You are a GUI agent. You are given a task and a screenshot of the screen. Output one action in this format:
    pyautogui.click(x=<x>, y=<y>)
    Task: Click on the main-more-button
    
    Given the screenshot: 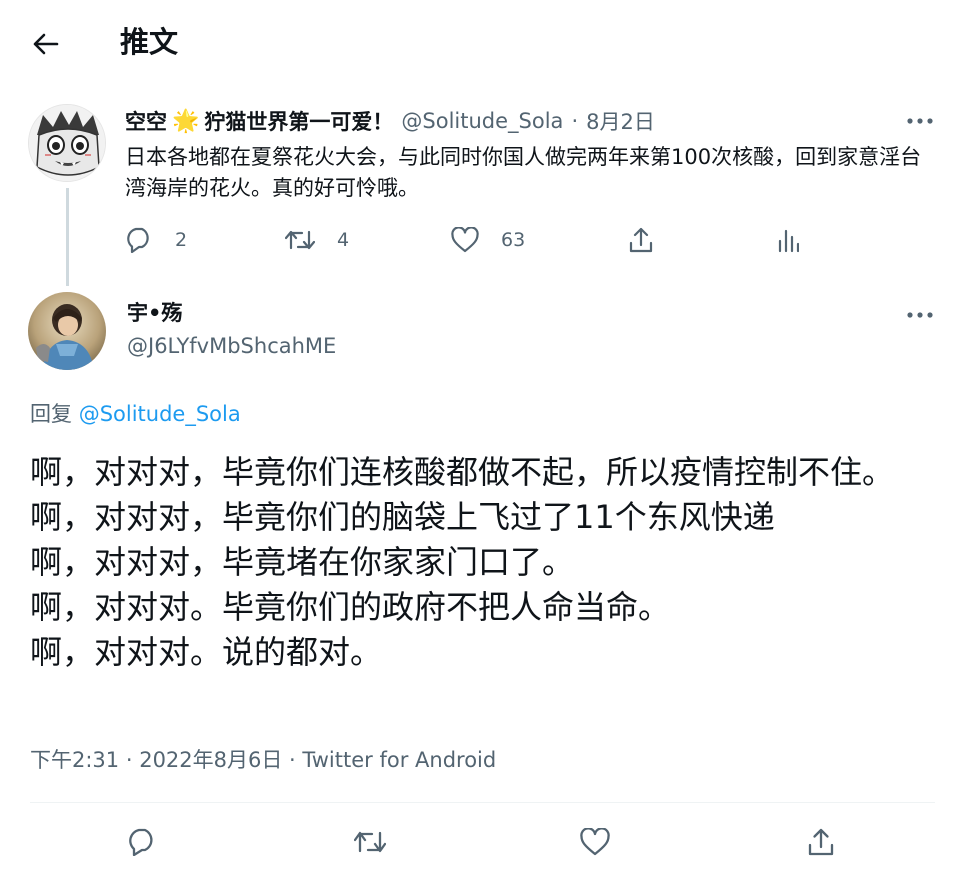 What is the action you would take?
    pyautogui.click(x=920, y=315)
    